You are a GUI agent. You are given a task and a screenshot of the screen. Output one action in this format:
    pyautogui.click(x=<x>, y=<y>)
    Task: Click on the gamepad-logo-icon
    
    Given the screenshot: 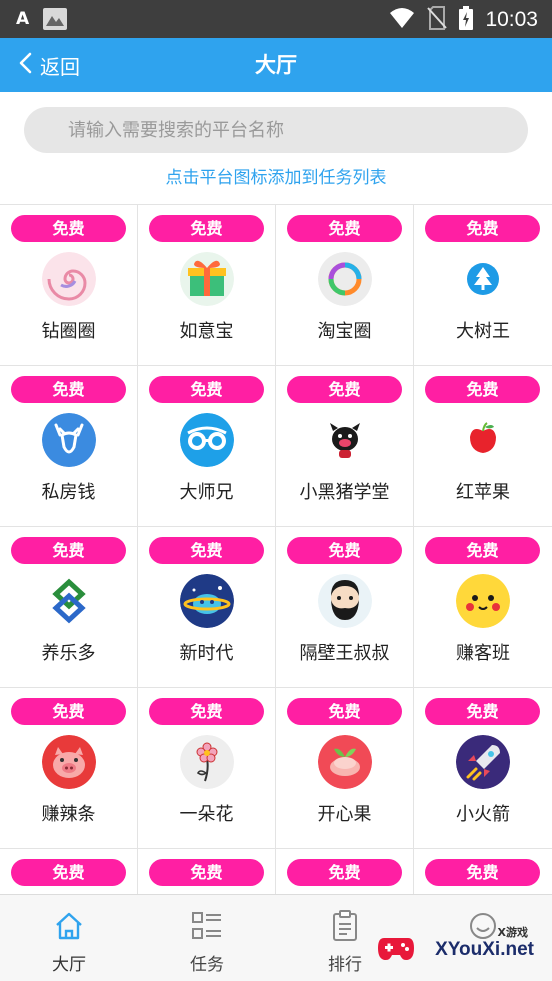 What is the action you would take?
    pyautogui.click(x=396, y=948)
    